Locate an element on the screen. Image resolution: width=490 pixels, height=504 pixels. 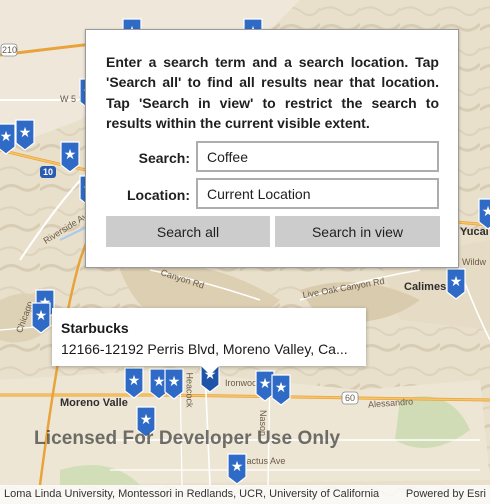
highway-shield-60-label: 60 is located at coordinates (350, 398).